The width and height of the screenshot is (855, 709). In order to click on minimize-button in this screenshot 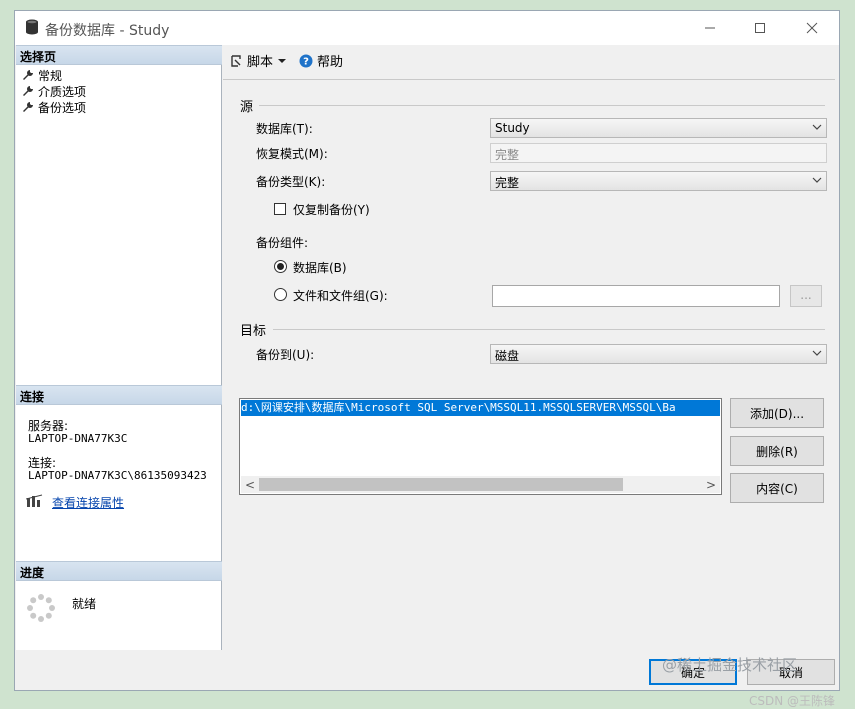, I will do `click(710, 28)`.